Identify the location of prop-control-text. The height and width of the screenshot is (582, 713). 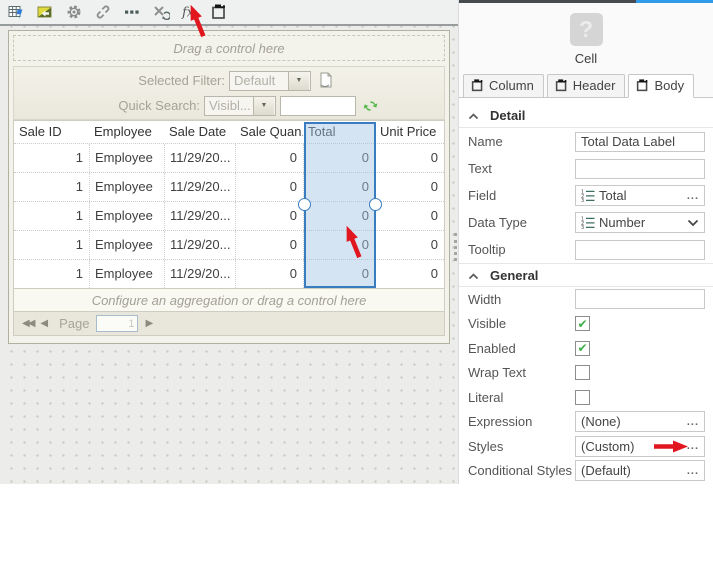
(640, 168).